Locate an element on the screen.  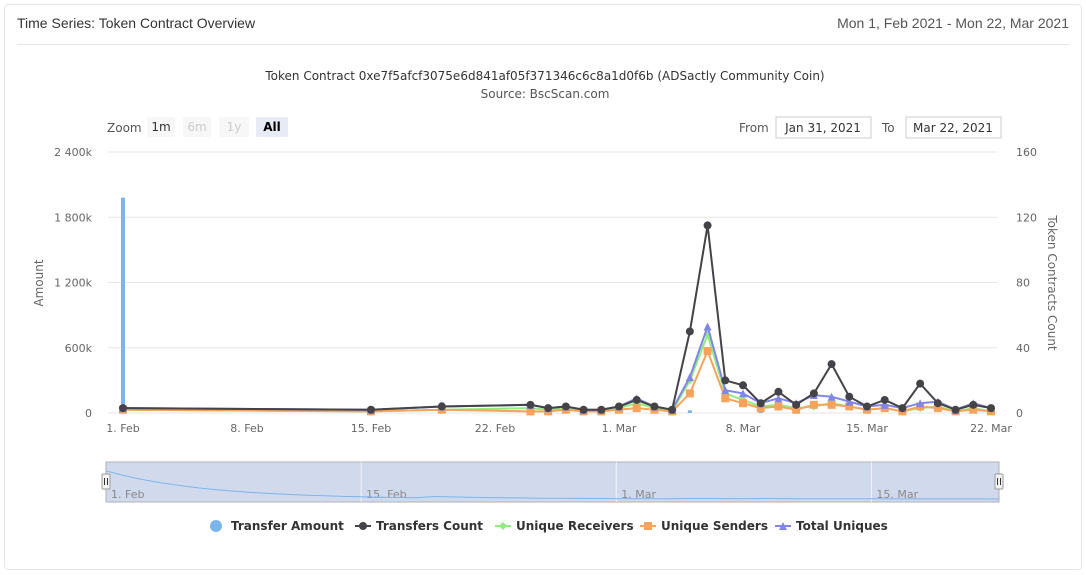
legend-item-unique-receivers: Unique Receivers is located at coordinates (564, 526).